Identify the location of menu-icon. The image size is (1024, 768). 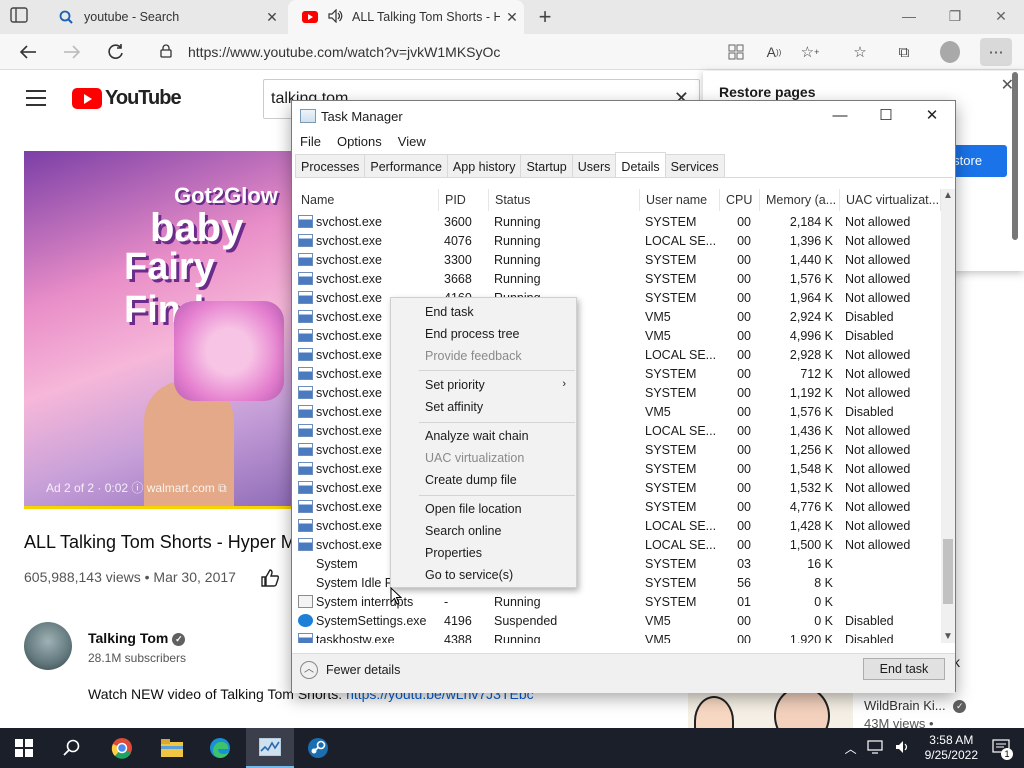
(36, 98).